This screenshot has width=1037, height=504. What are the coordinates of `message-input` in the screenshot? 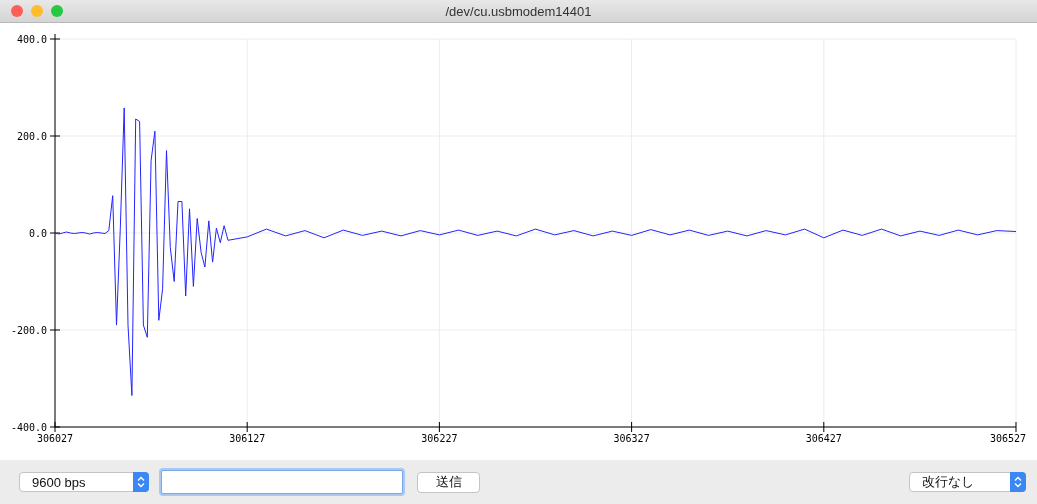 It's located at (282, 482).